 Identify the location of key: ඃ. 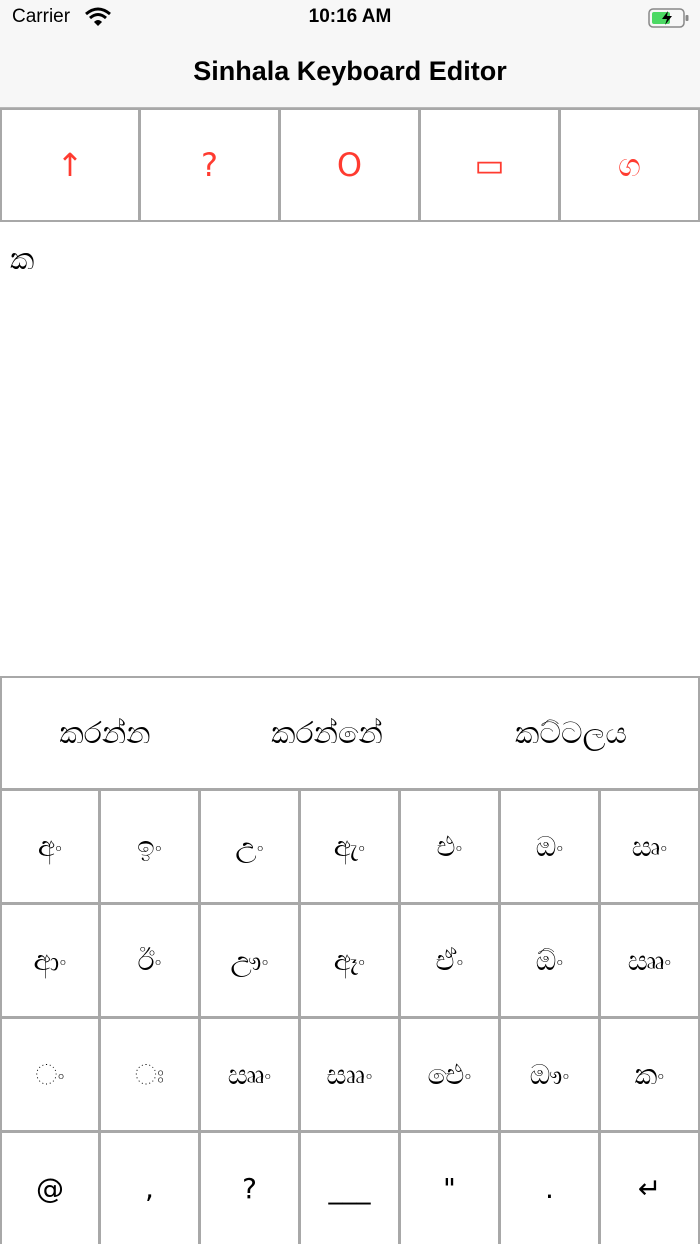
(149, 1074).